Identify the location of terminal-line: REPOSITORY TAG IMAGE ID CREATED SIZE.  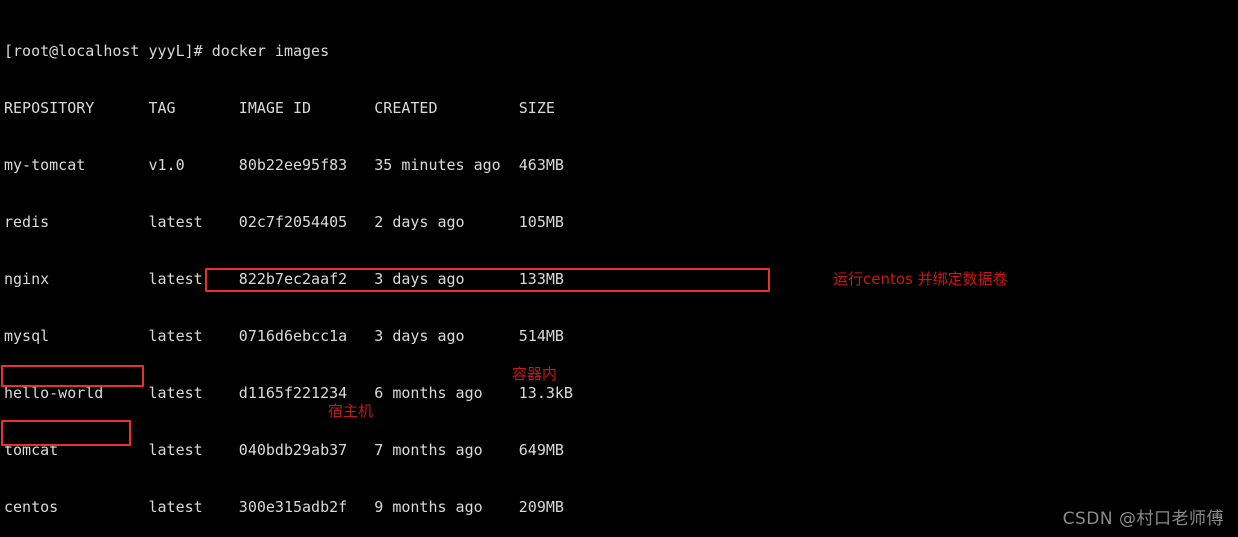
(491, 108).